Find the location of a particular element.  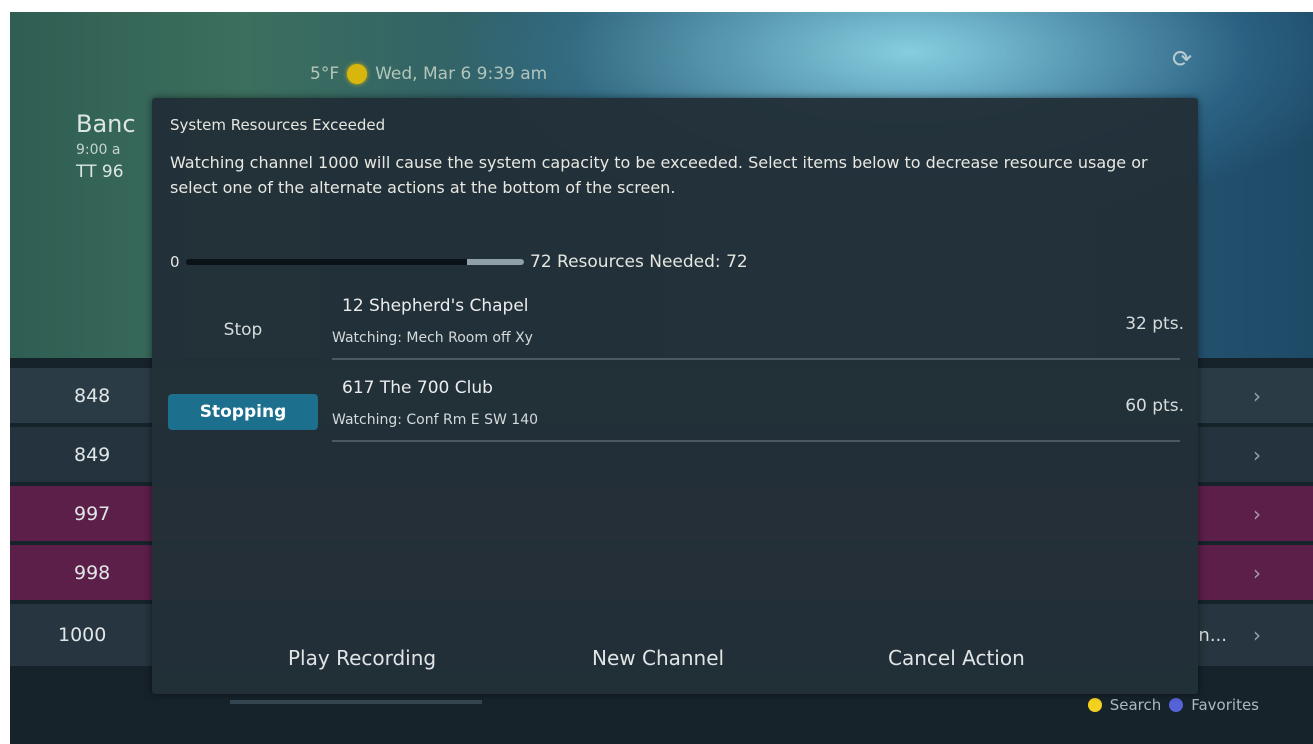

cancel-action-button: Cancel Action is located at coordinates (956, 658).